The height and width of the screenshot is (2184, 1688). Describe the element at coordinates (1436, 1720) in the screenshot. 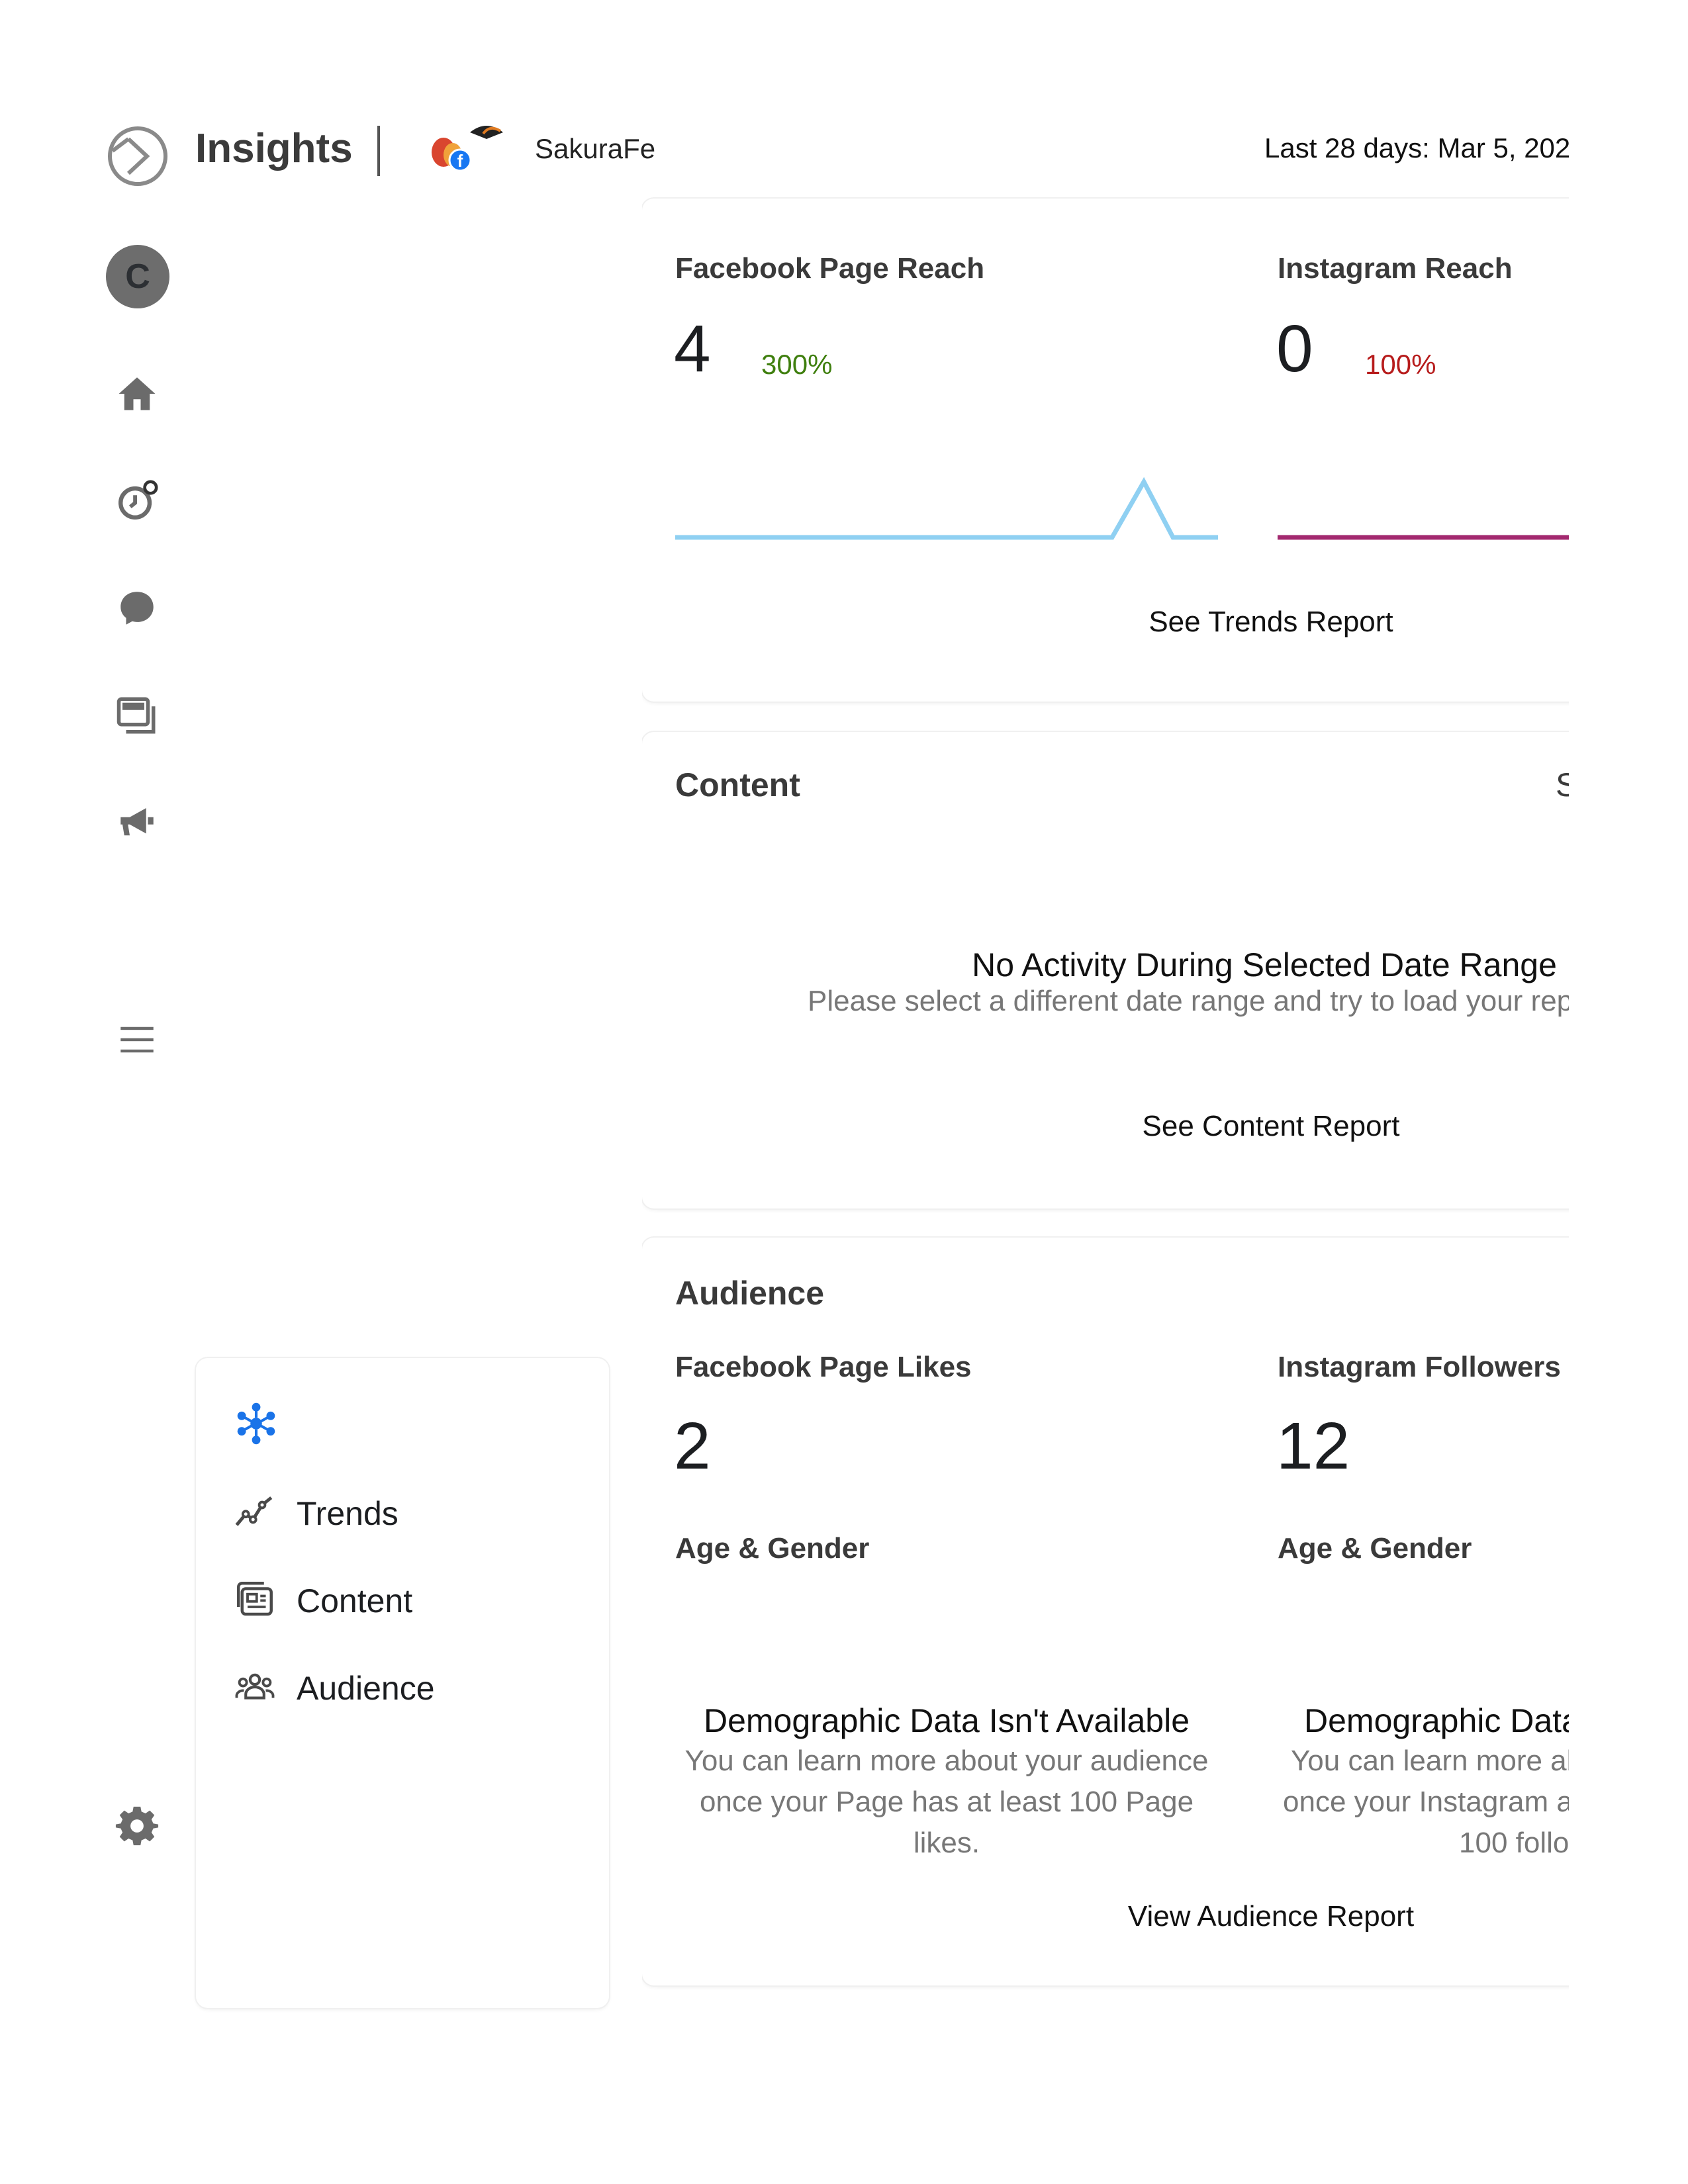

I see `ig-demographic-empty-title: Demographic Data` at that location.